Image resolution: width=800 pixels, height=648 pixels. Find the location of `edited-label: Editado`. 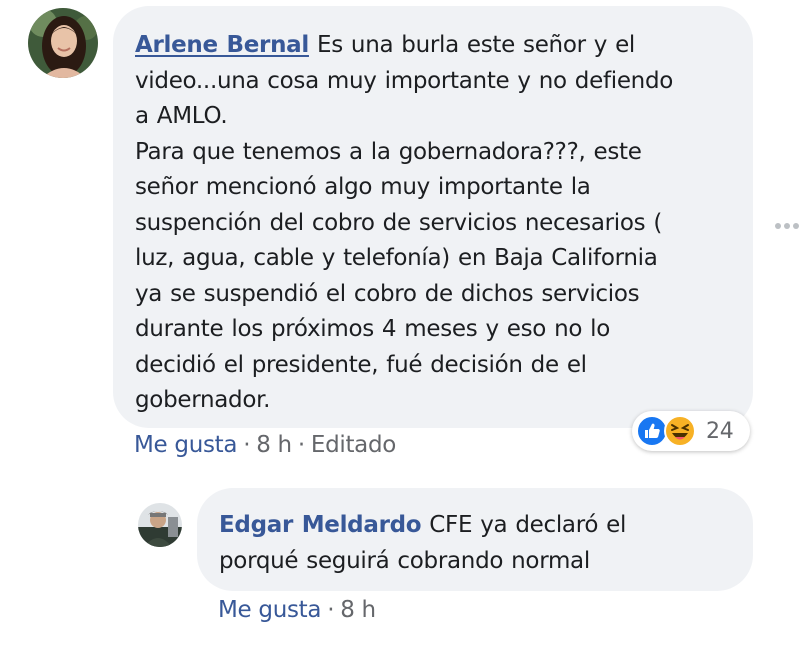

edited-label: Editado is located at coordinates (354, 445).